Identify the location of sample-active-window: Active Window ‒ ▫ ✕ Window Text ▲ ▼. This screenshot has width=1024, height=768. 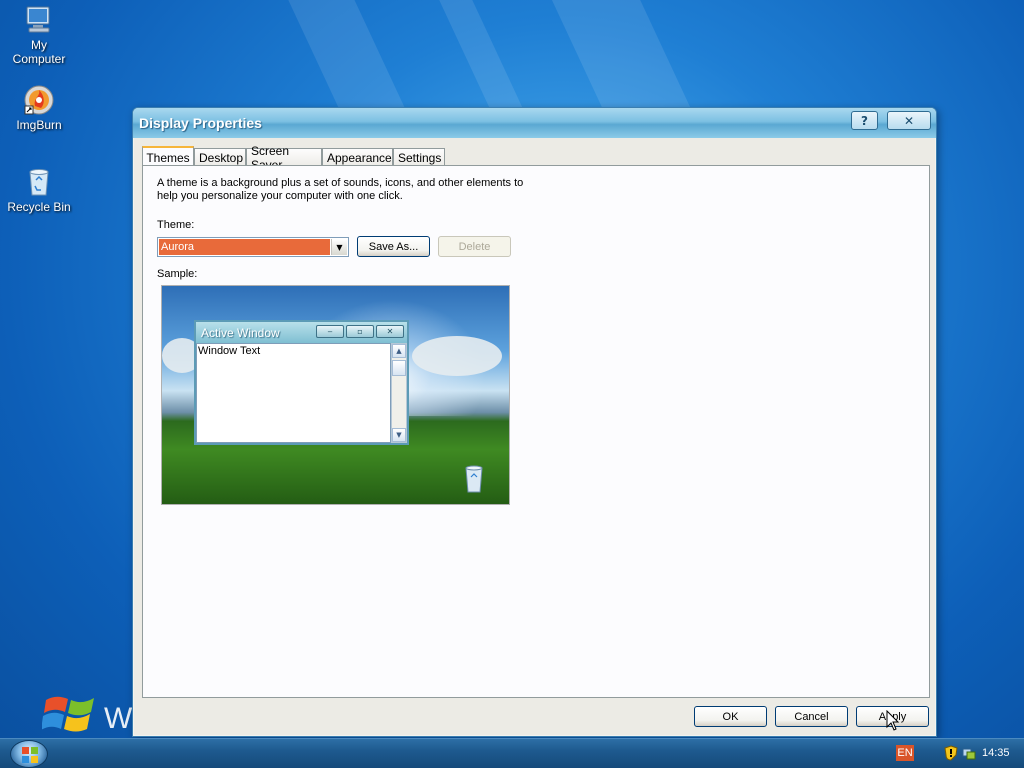
(301, 382).